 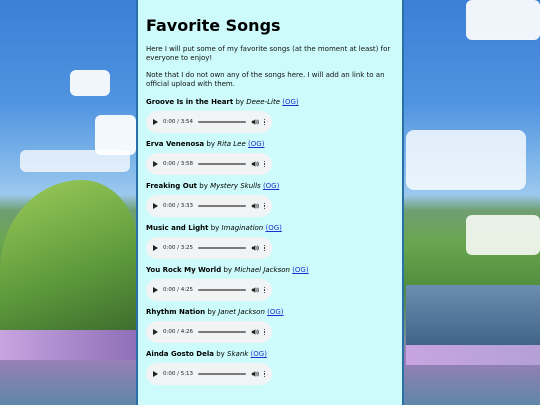 I want to click on artist-name: Deee-Lite, so click(x=263, y=102).